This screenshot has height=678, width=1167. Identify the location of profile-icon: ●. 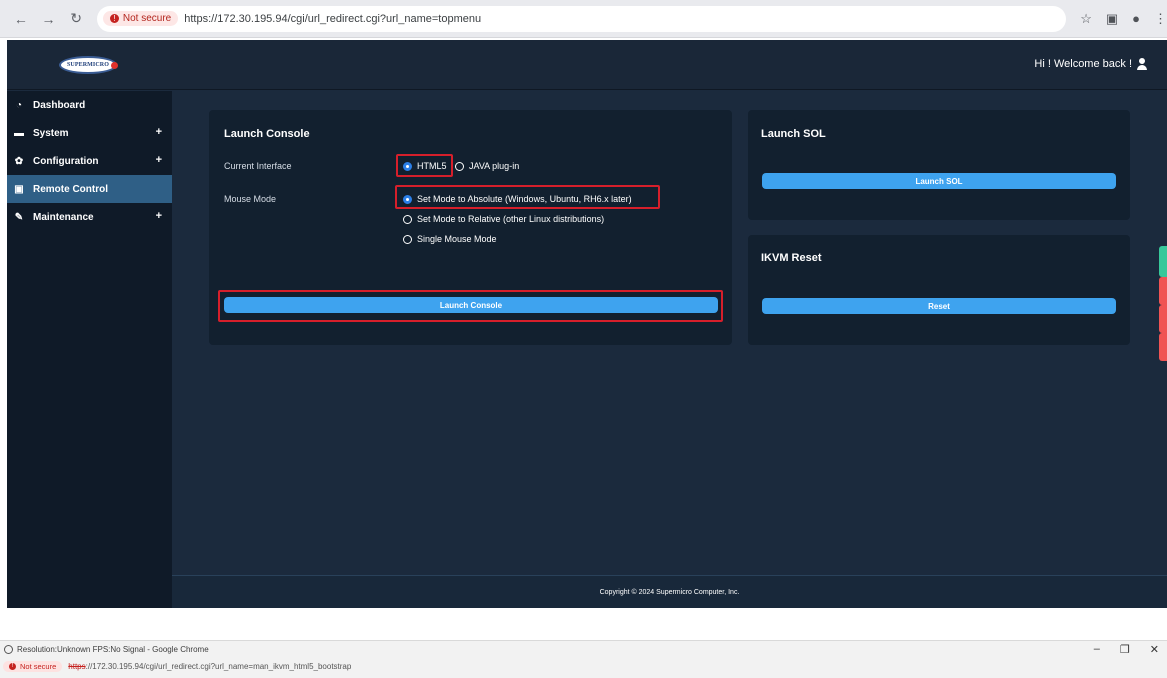
(1136, 18).